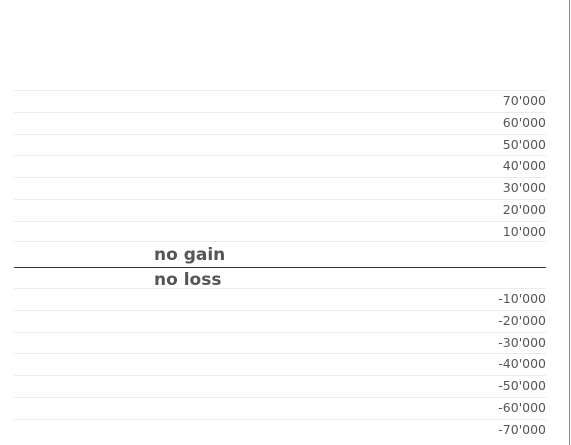 This screenshot has width=571, height=445. I want to click on y-tick-label: -10'000, so click(522, 298).